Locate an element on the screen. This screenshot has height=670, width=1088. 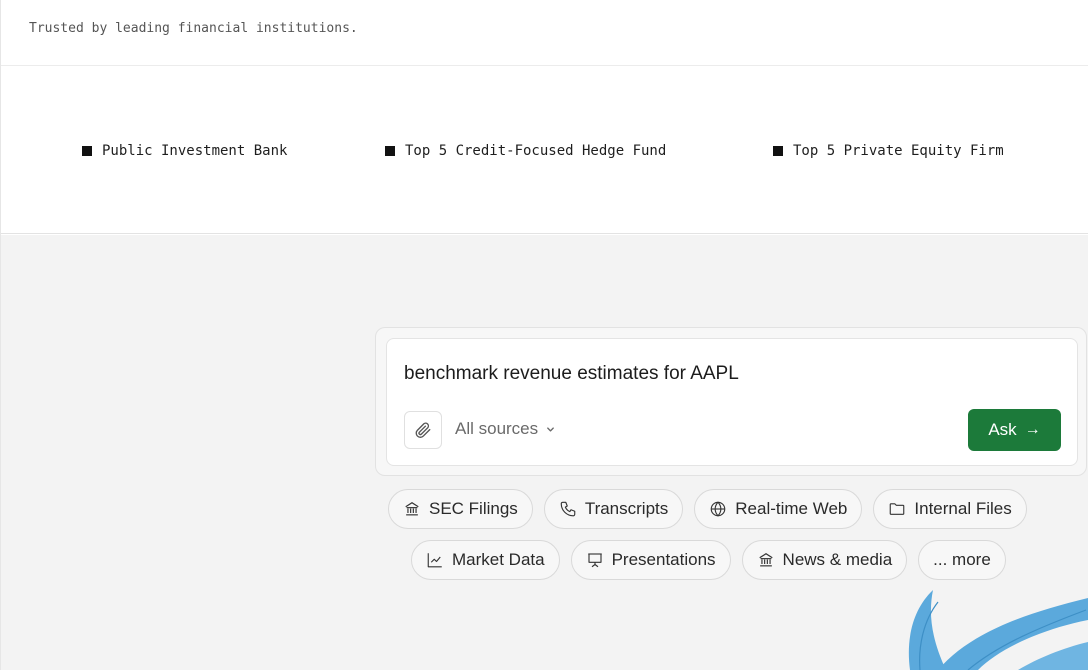
chip-news-media: News & media is located at coordinates (824, 560).